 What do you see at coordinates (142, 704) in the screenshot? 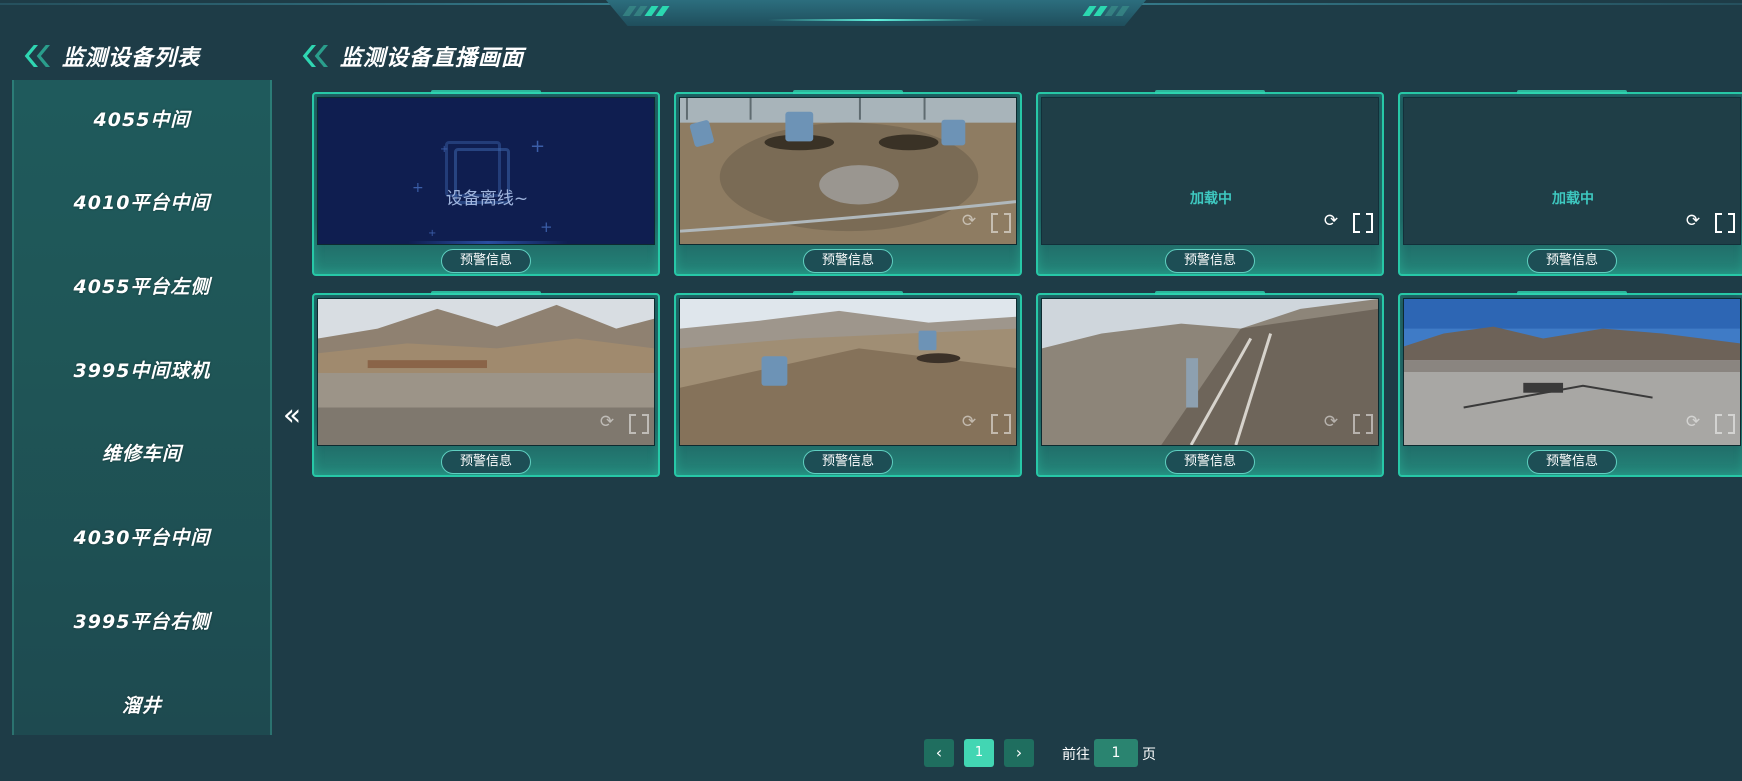
I see `device-item-ore-pass: 溜井` at bounding box center [142, 704].